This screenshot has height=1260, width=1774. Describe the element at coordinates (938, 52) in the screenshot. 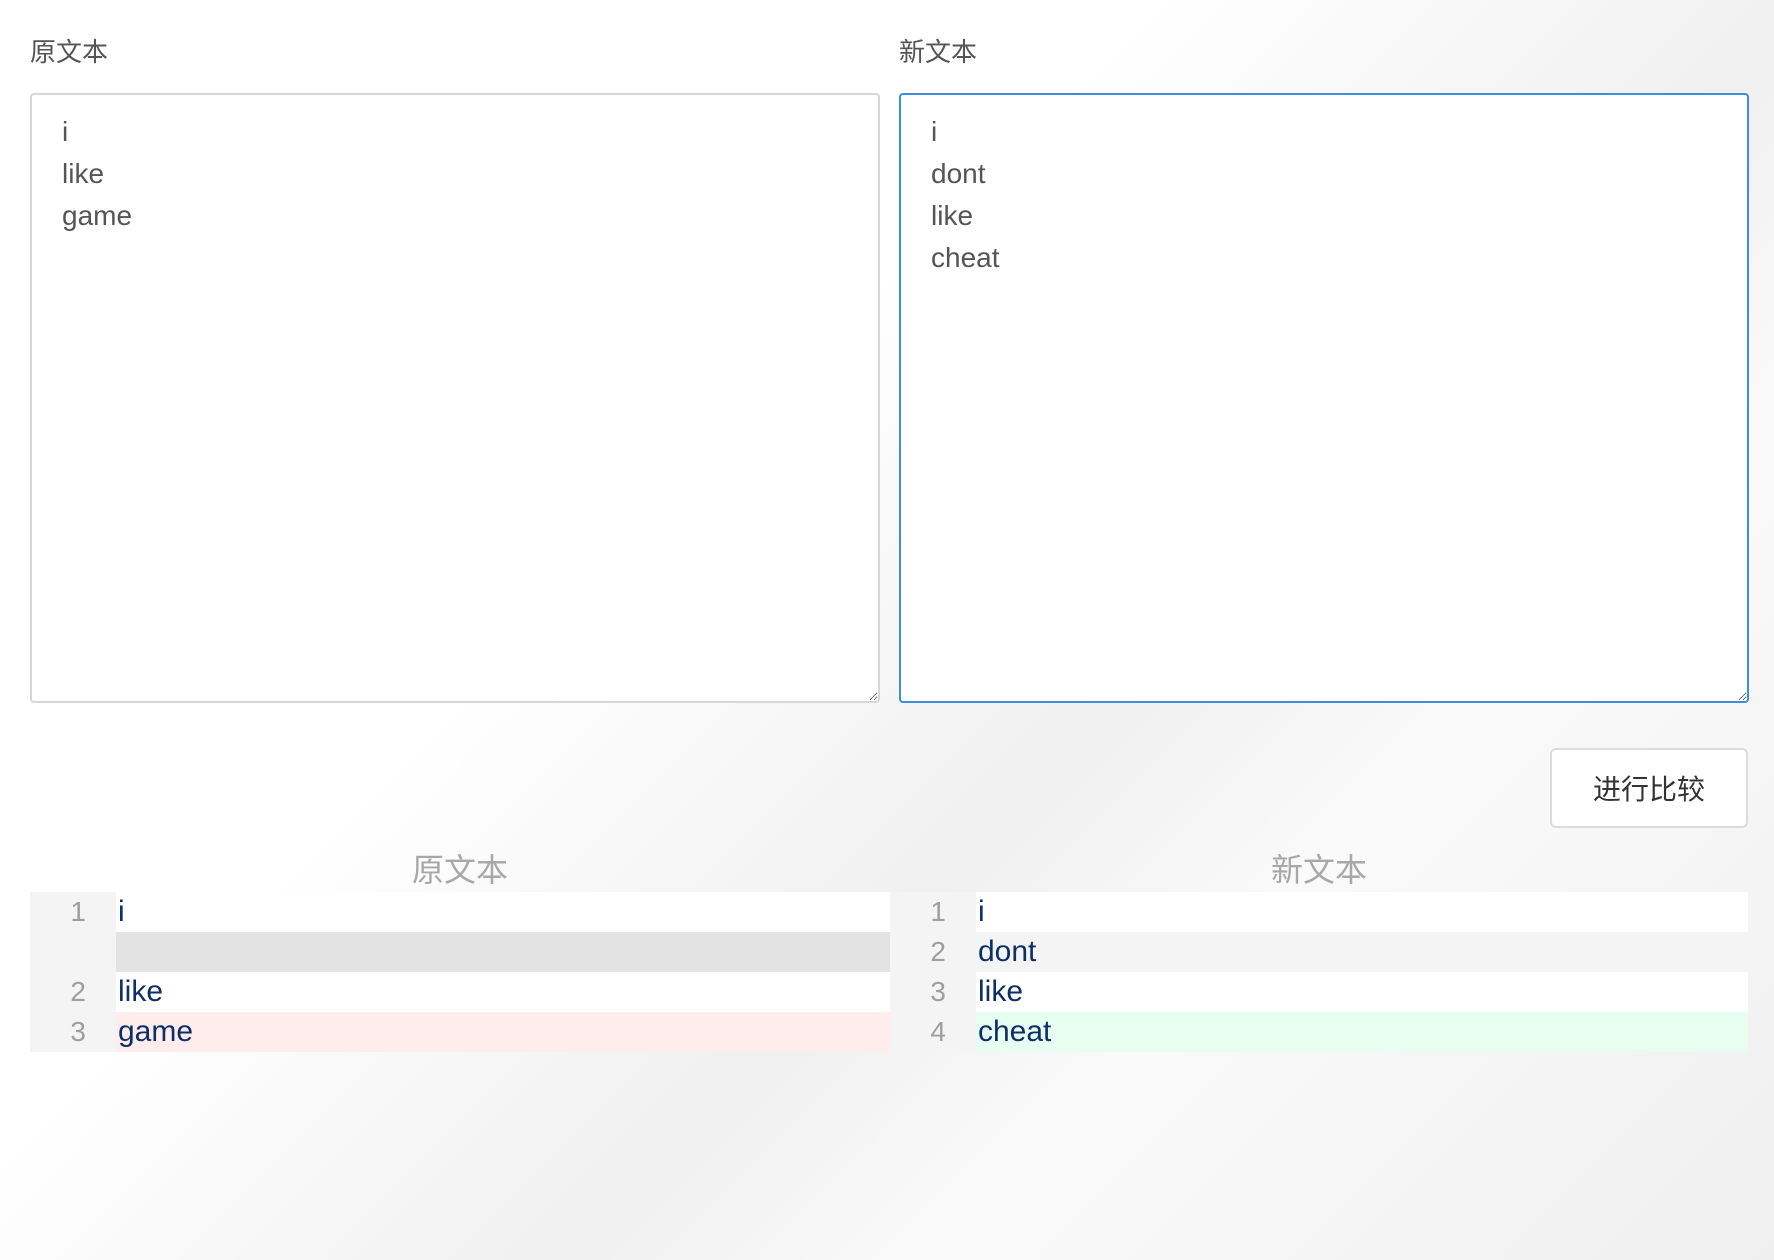

I see `new-text-label: 新文本` at that location.